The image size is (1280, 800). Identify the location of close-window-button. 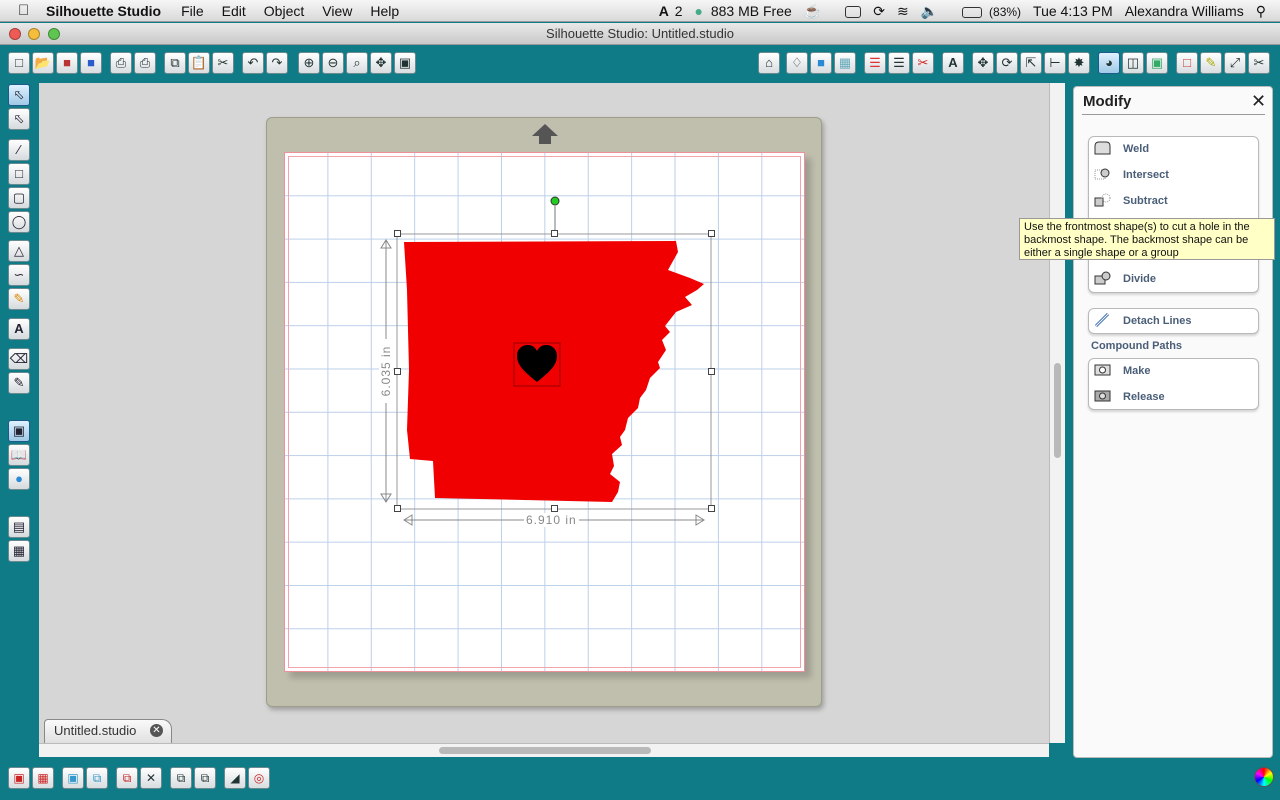
(15, 34).